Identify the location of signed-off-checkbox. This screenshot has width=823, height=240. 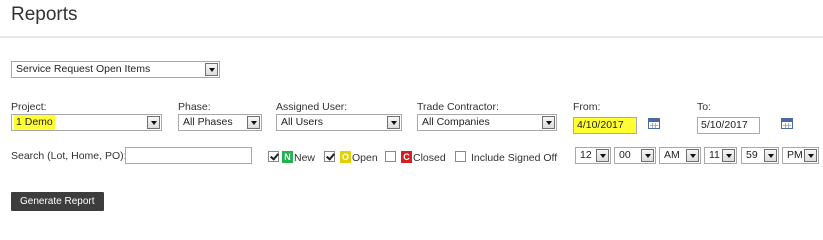
(460, 156).